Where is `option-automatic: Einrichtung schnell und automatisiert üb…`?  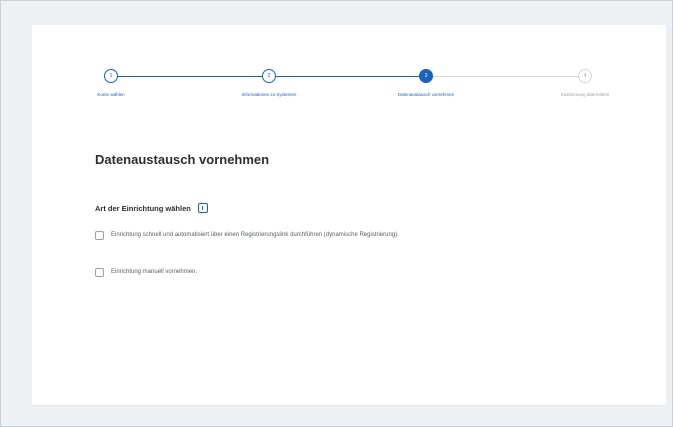
option-automatic: Einrichtung schnell und automatisiert üb… is located at coordinates (303, 235).